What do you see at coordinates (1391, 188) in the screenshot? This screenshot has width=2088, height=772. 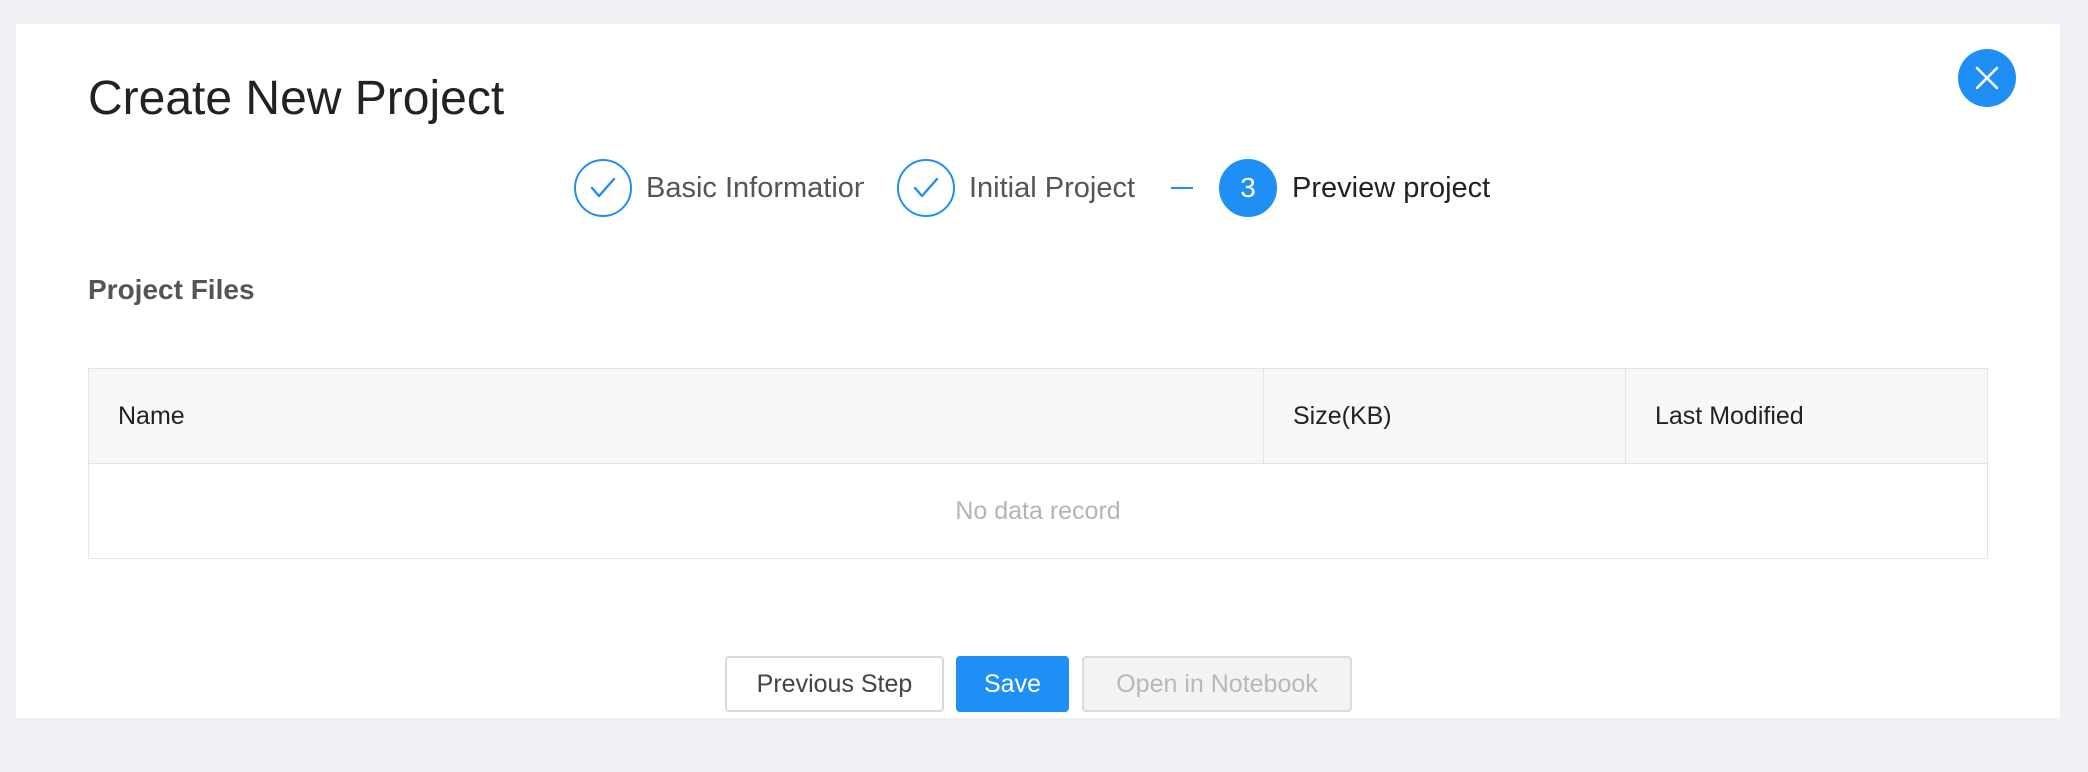 I see `step-3-label: Preview project` at bounding box center [1391, 188].